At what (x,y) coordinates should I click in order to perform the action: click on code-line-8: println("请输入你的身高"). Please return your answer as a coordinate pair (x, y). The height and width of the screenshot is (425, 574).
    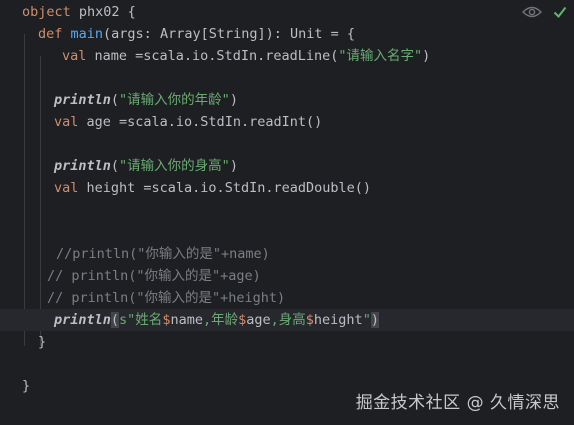
    Looking at the image, I should click on (146, 166).